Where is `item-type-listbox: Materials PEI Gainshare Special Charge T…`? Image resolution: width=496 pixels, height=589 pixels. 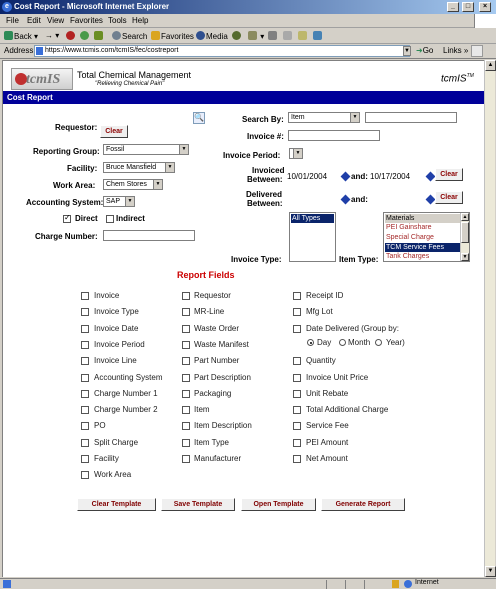 item-type-listbox: Materials PEI Gainshare Special Charge T… is located at coordinates (426, 237).